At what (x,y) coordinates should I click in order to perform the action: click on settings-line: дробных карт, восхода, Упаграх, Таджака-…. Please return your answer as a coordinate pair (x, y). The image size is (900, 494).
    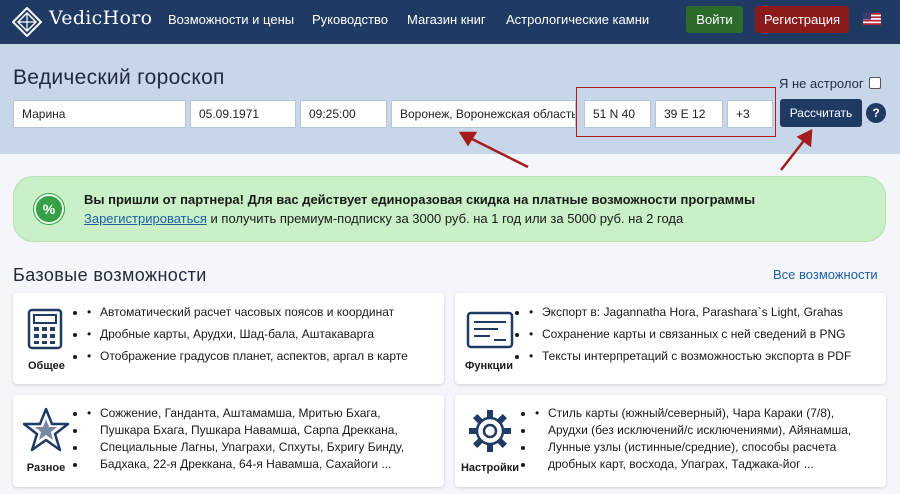
    Looking at the image, I should click on (681, 464).